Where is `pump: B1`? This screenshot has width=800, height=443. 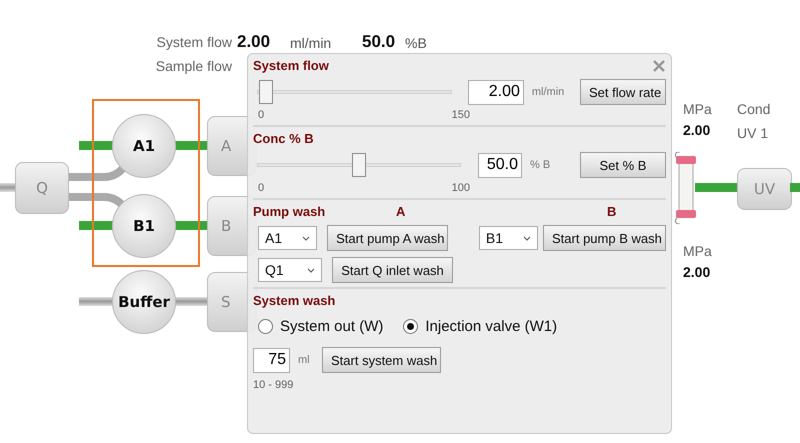
pump: B1 is located at coordinates (144, 226).